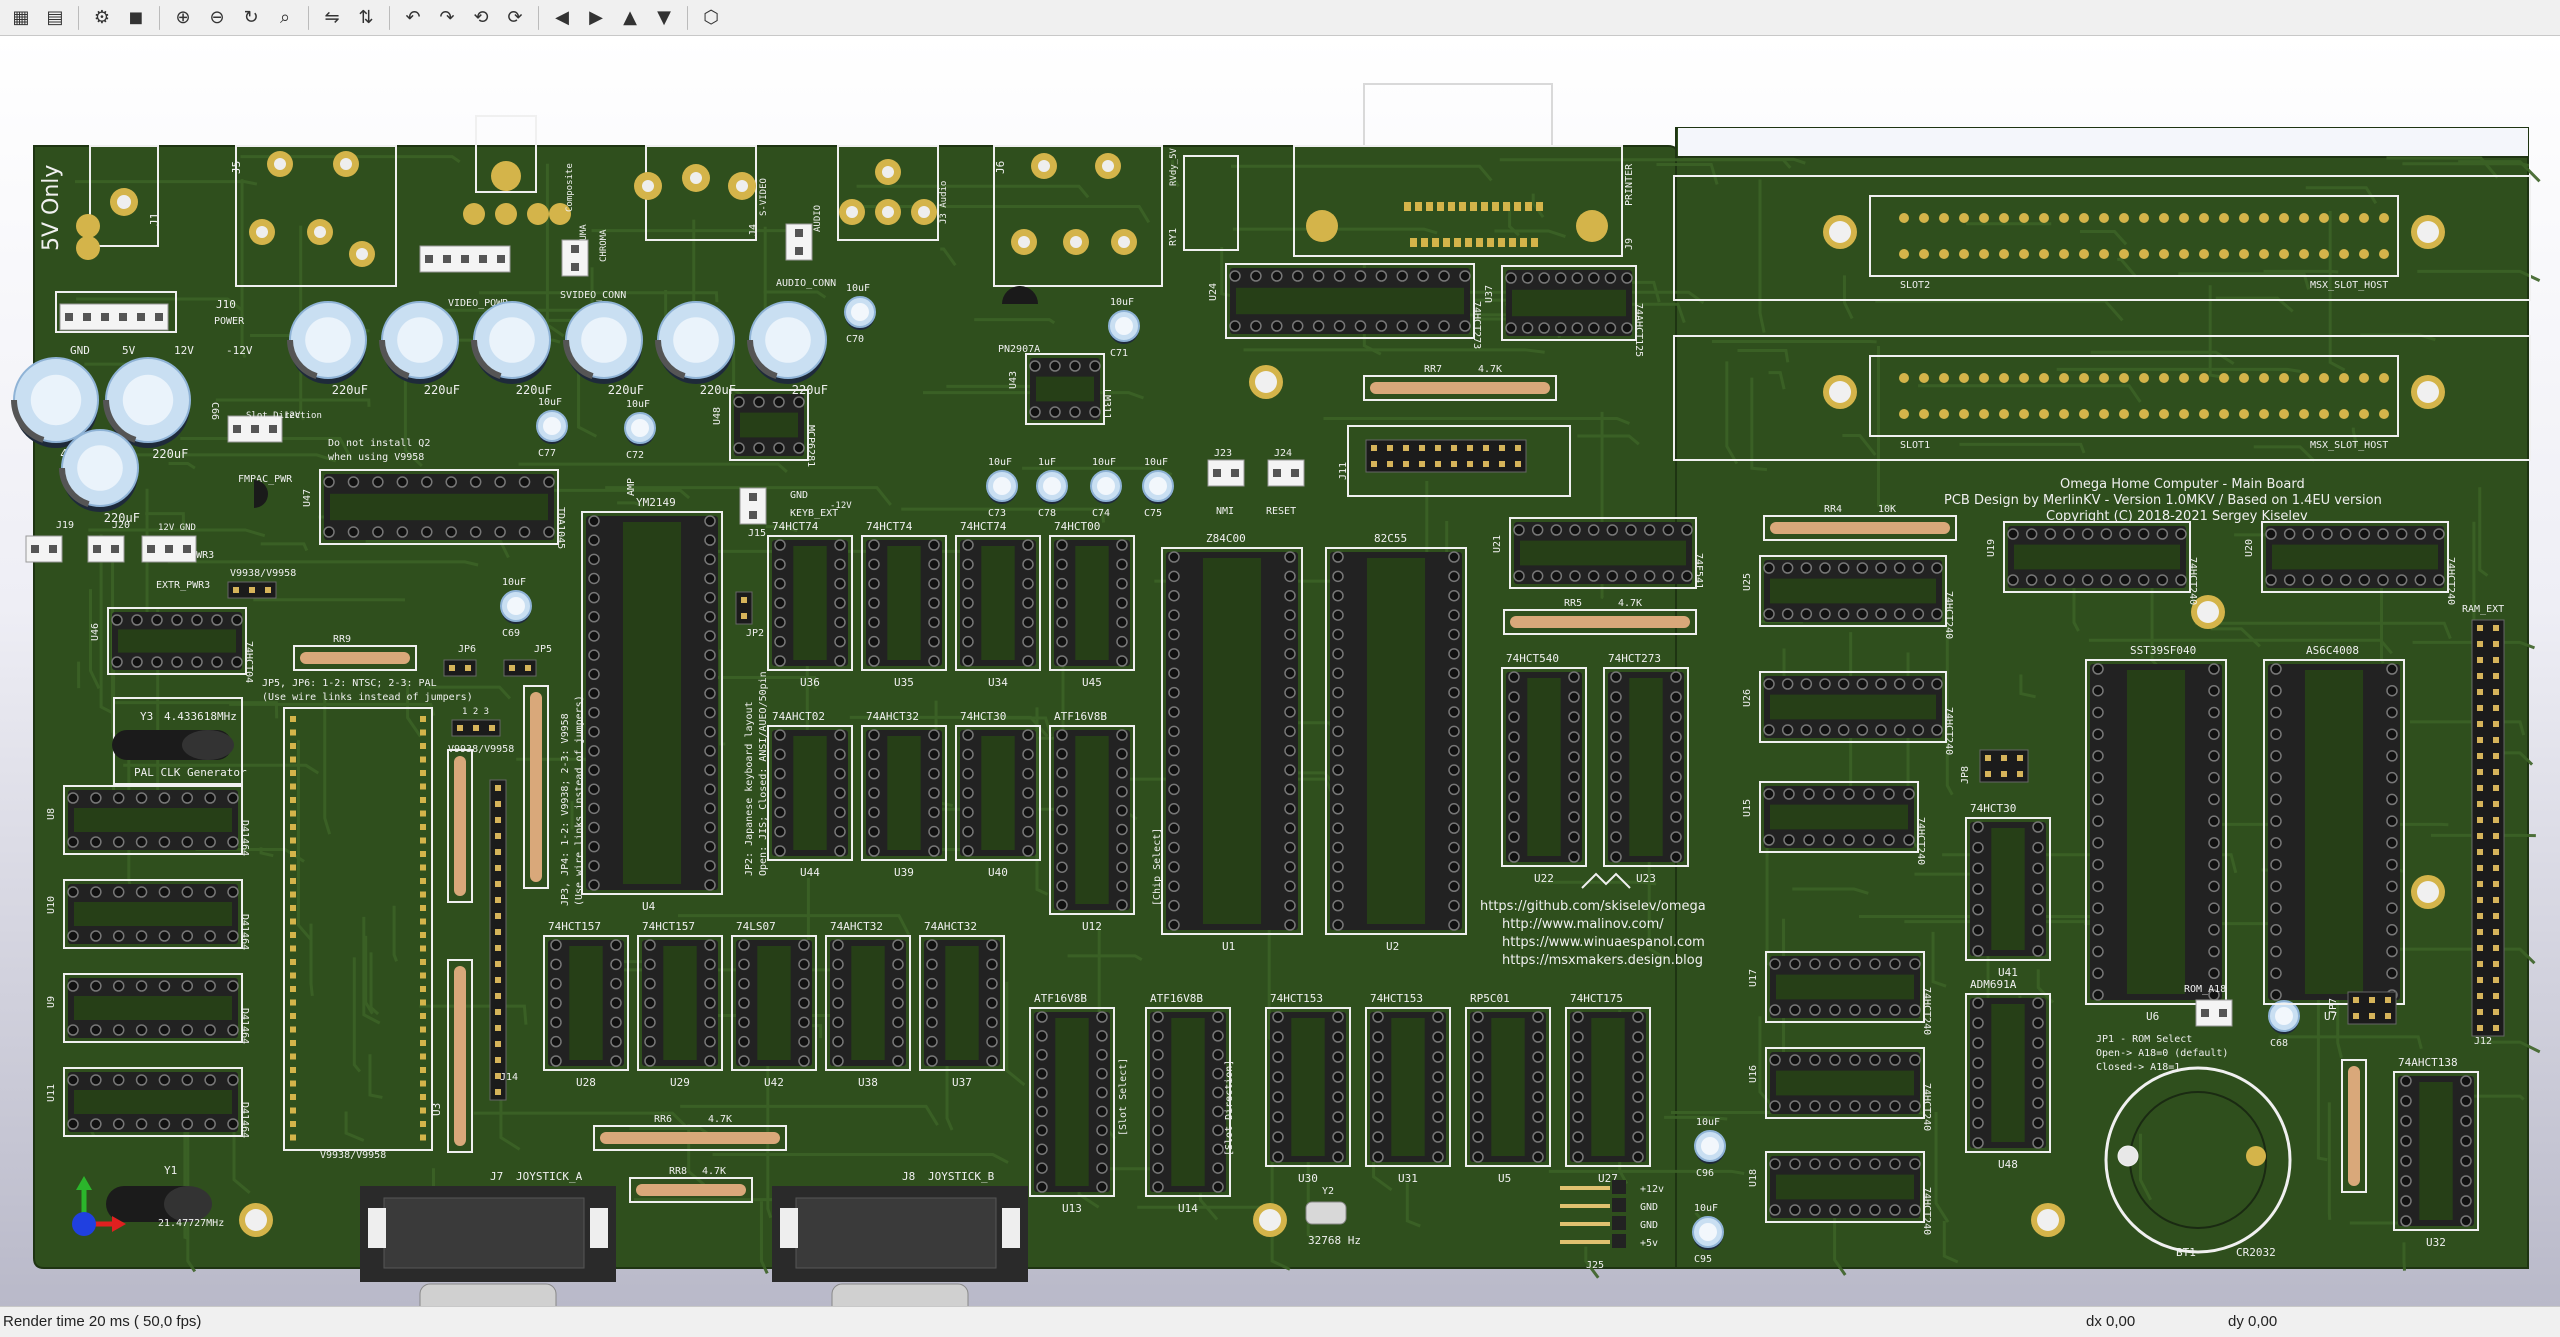 The width and height of the screenshot is (2560, 1337). What do you see at coordinates (2349, 445) in the screenshot?
I see `slot-label: MSX_SLOT_HOST` at bounding box center [2349, 445].